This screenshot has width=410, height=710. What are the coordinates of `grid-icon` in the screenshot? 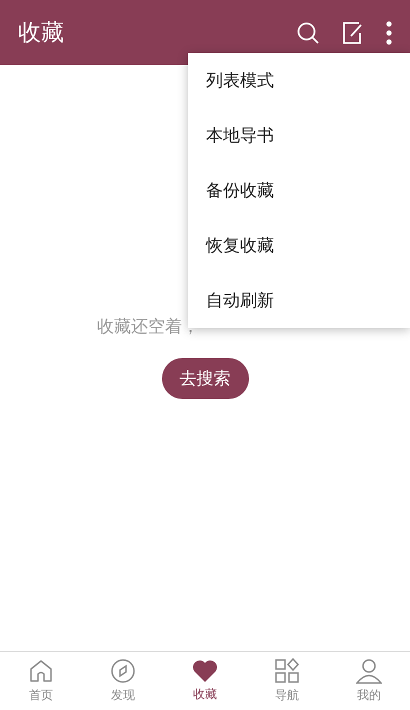 It's located at (287, 671).